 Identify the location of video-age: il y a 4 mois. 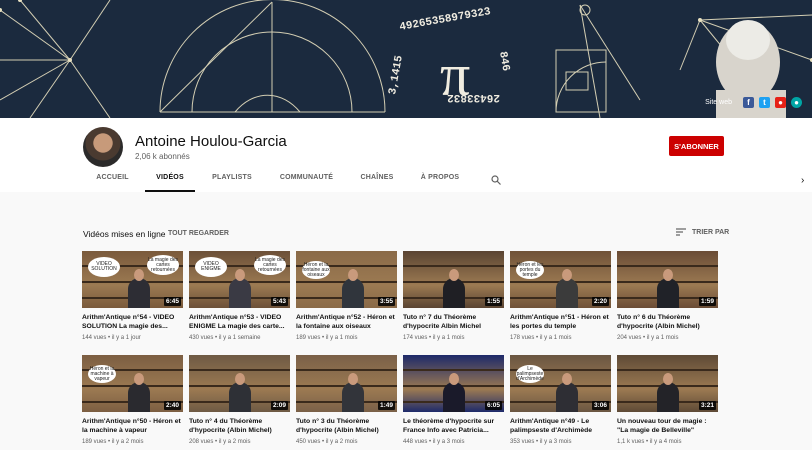
(665, 442).